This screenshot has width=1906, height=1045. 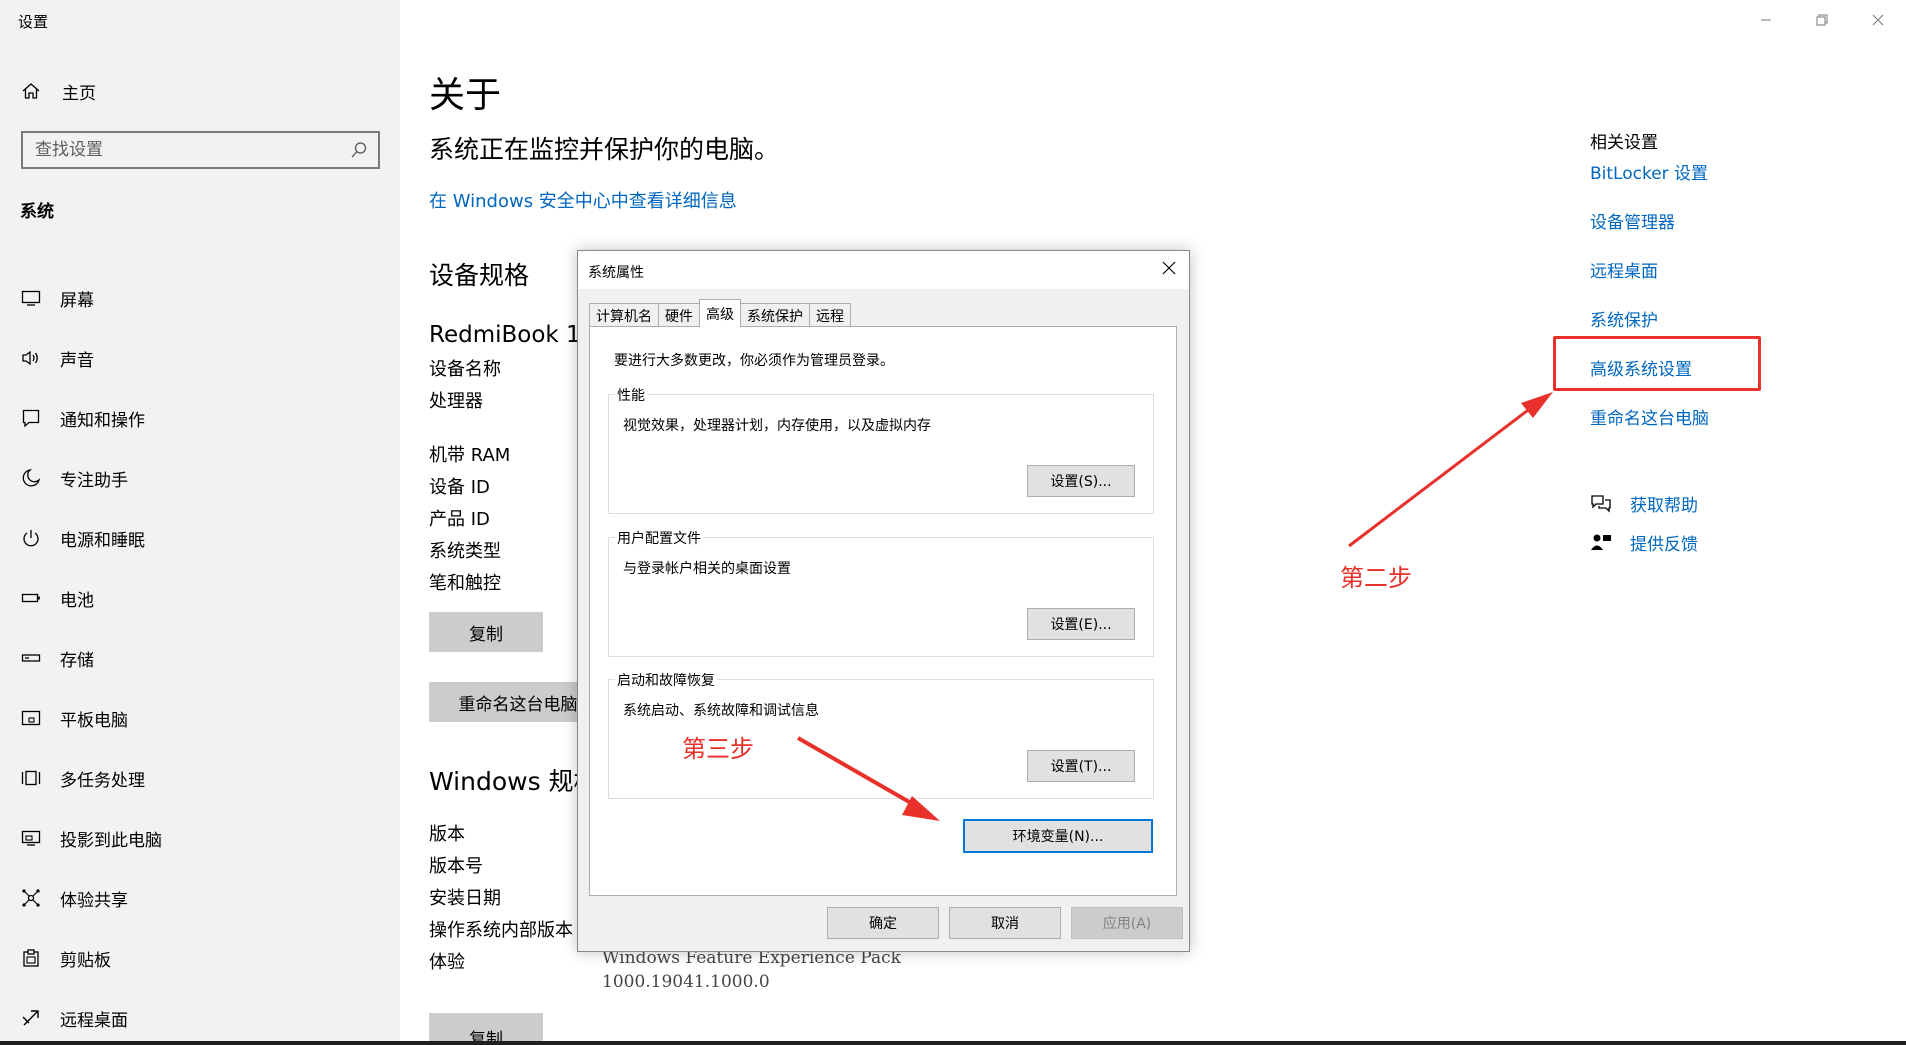 I want to click on annotation-step-two: 第二步, so click(x=1376, y=578).